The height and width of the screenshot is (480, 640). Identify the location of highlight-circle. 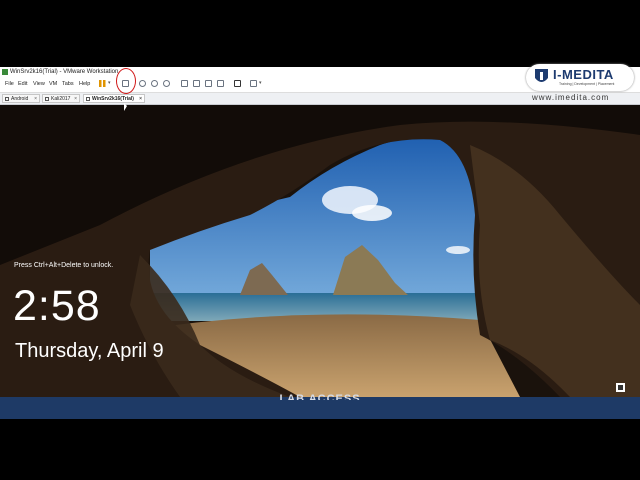
(126, 81).